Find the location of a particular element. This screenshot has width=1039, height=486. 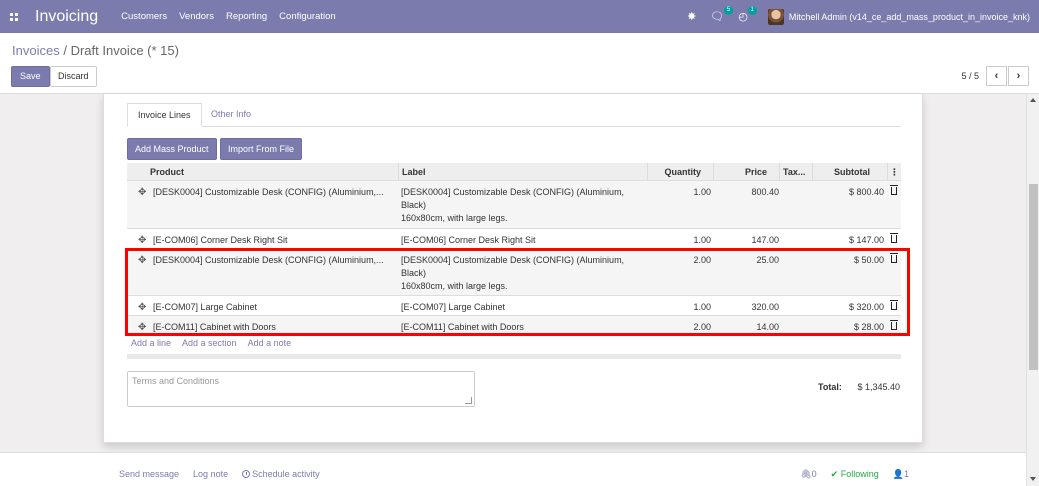

chatter-actions: Send message Log note Schedule activity is located at coordinates (219, 474).